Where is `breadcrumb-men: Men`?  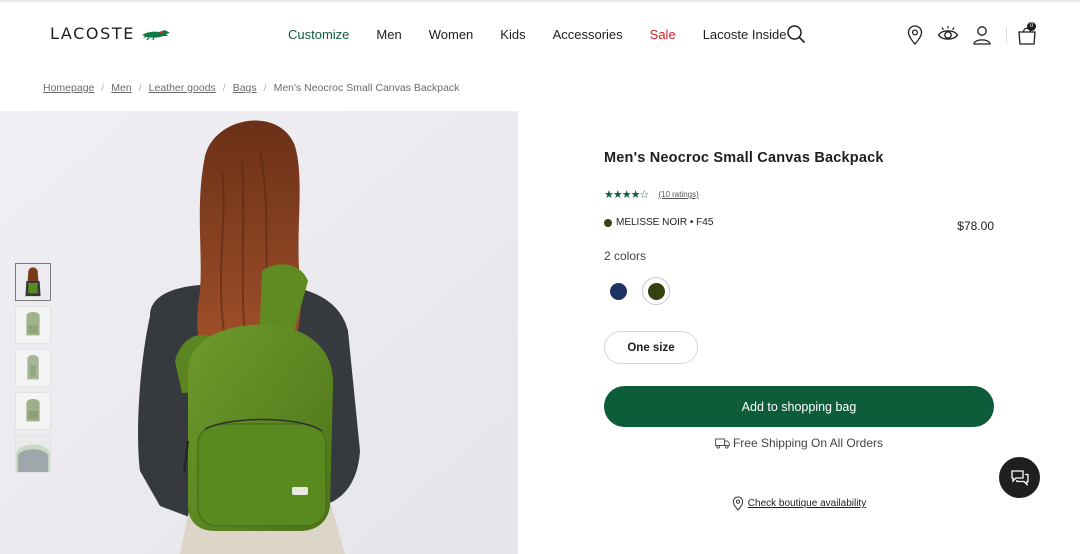 breadcrumb-men: Men is located at coordinates (121, 88).